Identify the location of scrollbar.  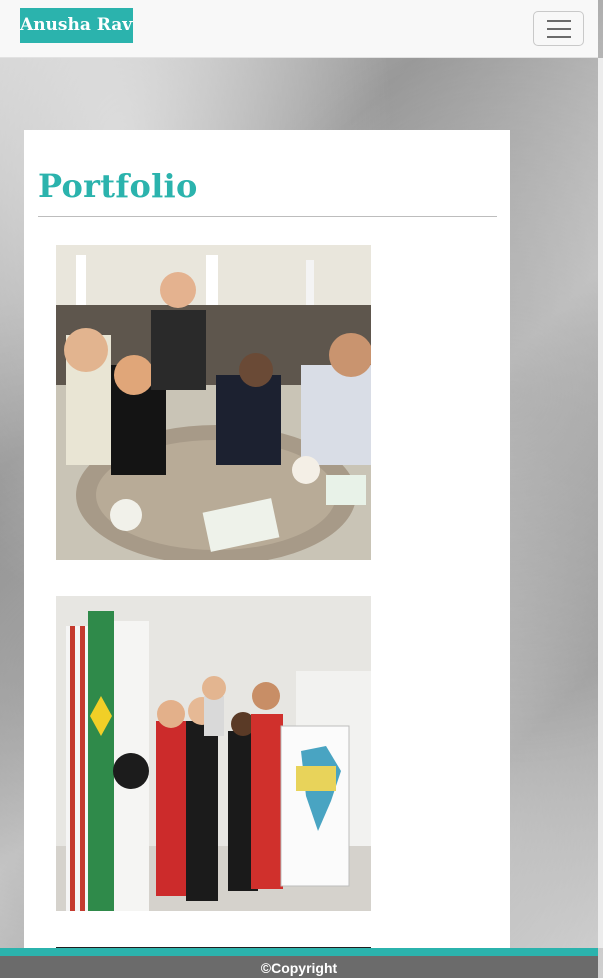
(600, 503).